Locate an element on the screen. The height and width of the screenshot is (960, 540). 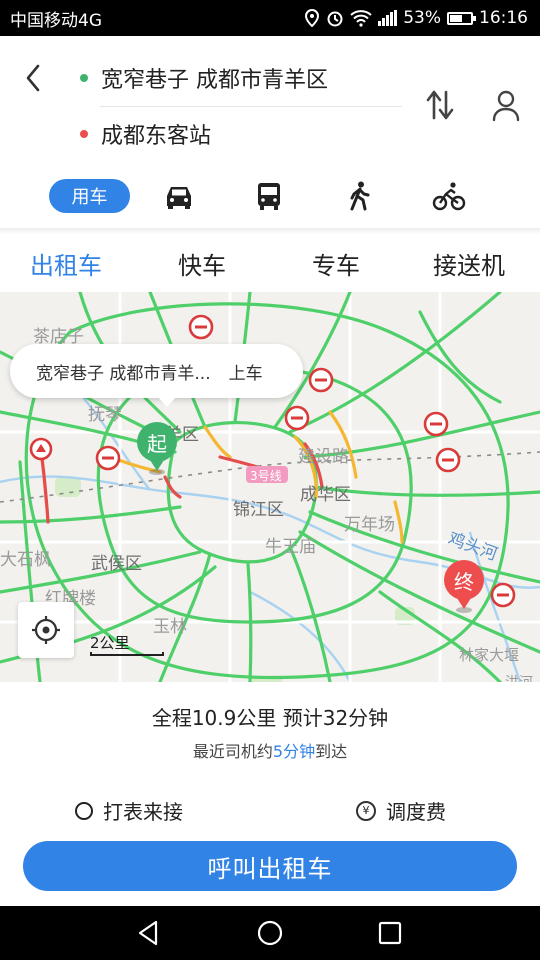
end-marker: 终 is located at coordinates (464, 586).